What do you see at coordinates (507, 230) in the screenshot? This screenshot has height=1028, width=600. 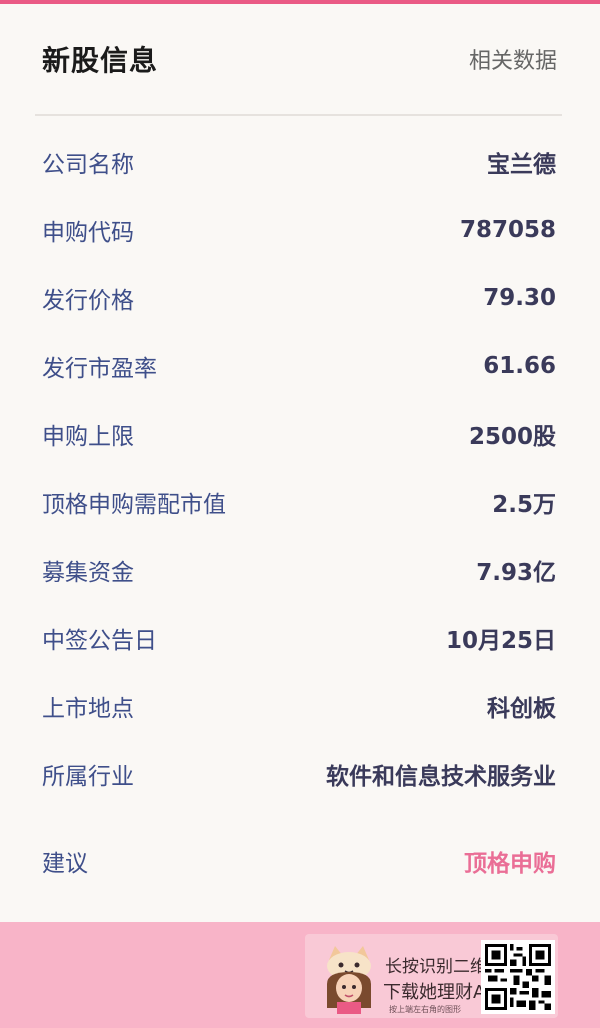 I see `row-value: 787058` at bounding box center [507, 230].